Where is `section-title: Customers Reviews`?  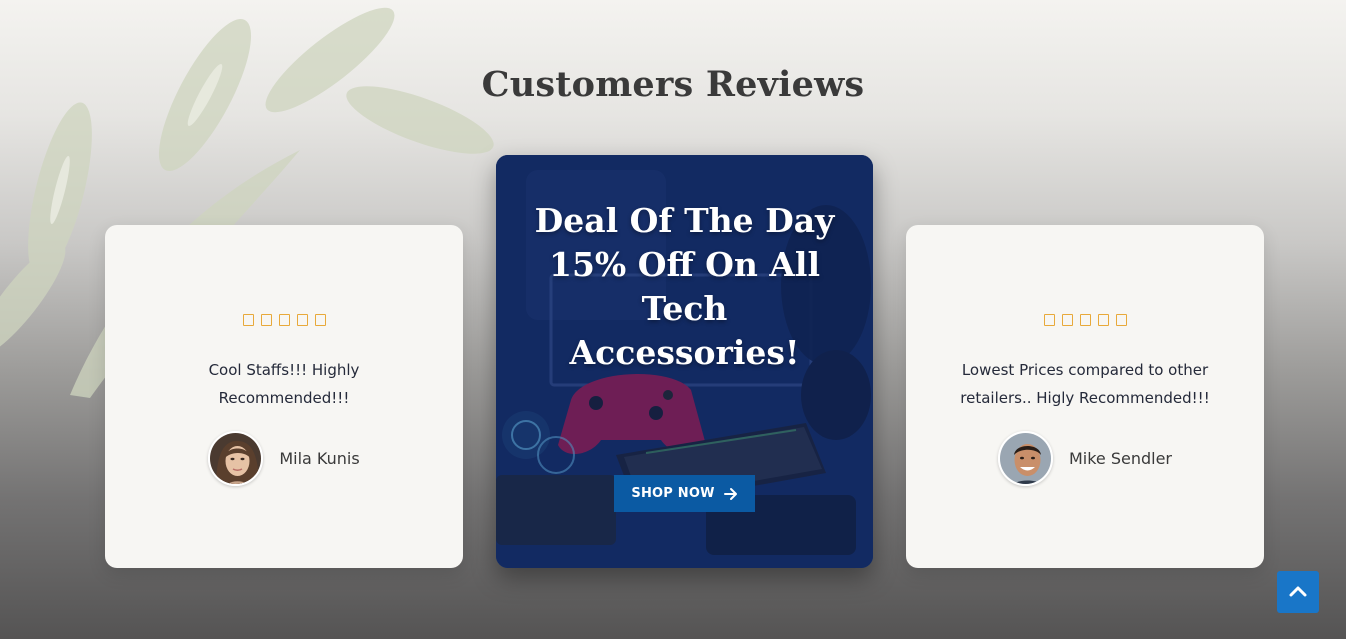 section-title: Customers Reviews is located at coordinates (673, 84).